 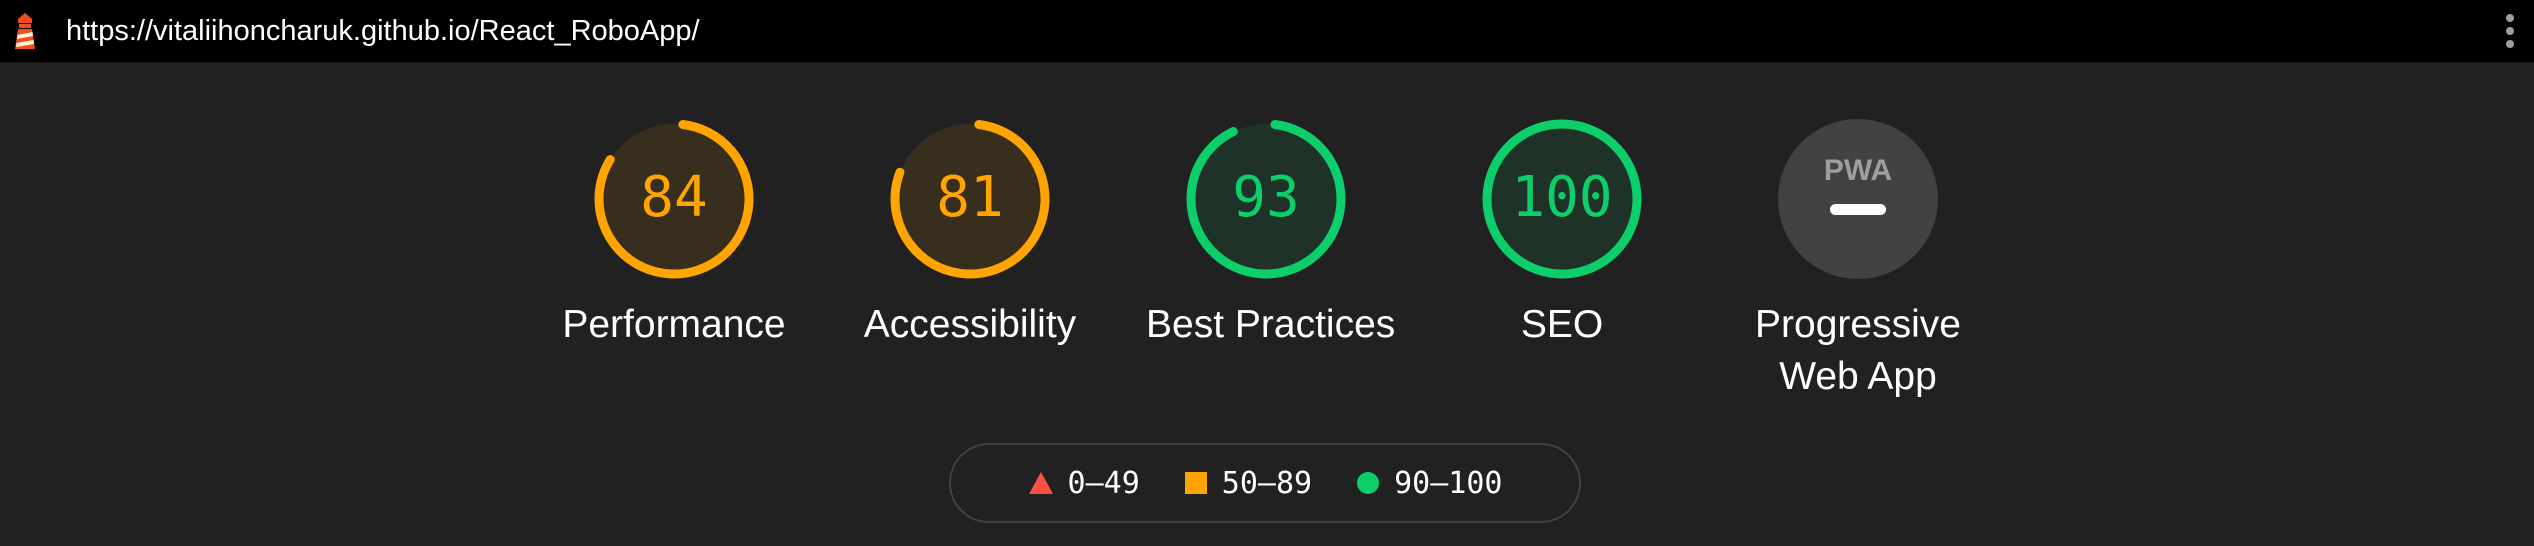 I want to click on legend-pass-range: 90–100, so click(x=1448, y=483).